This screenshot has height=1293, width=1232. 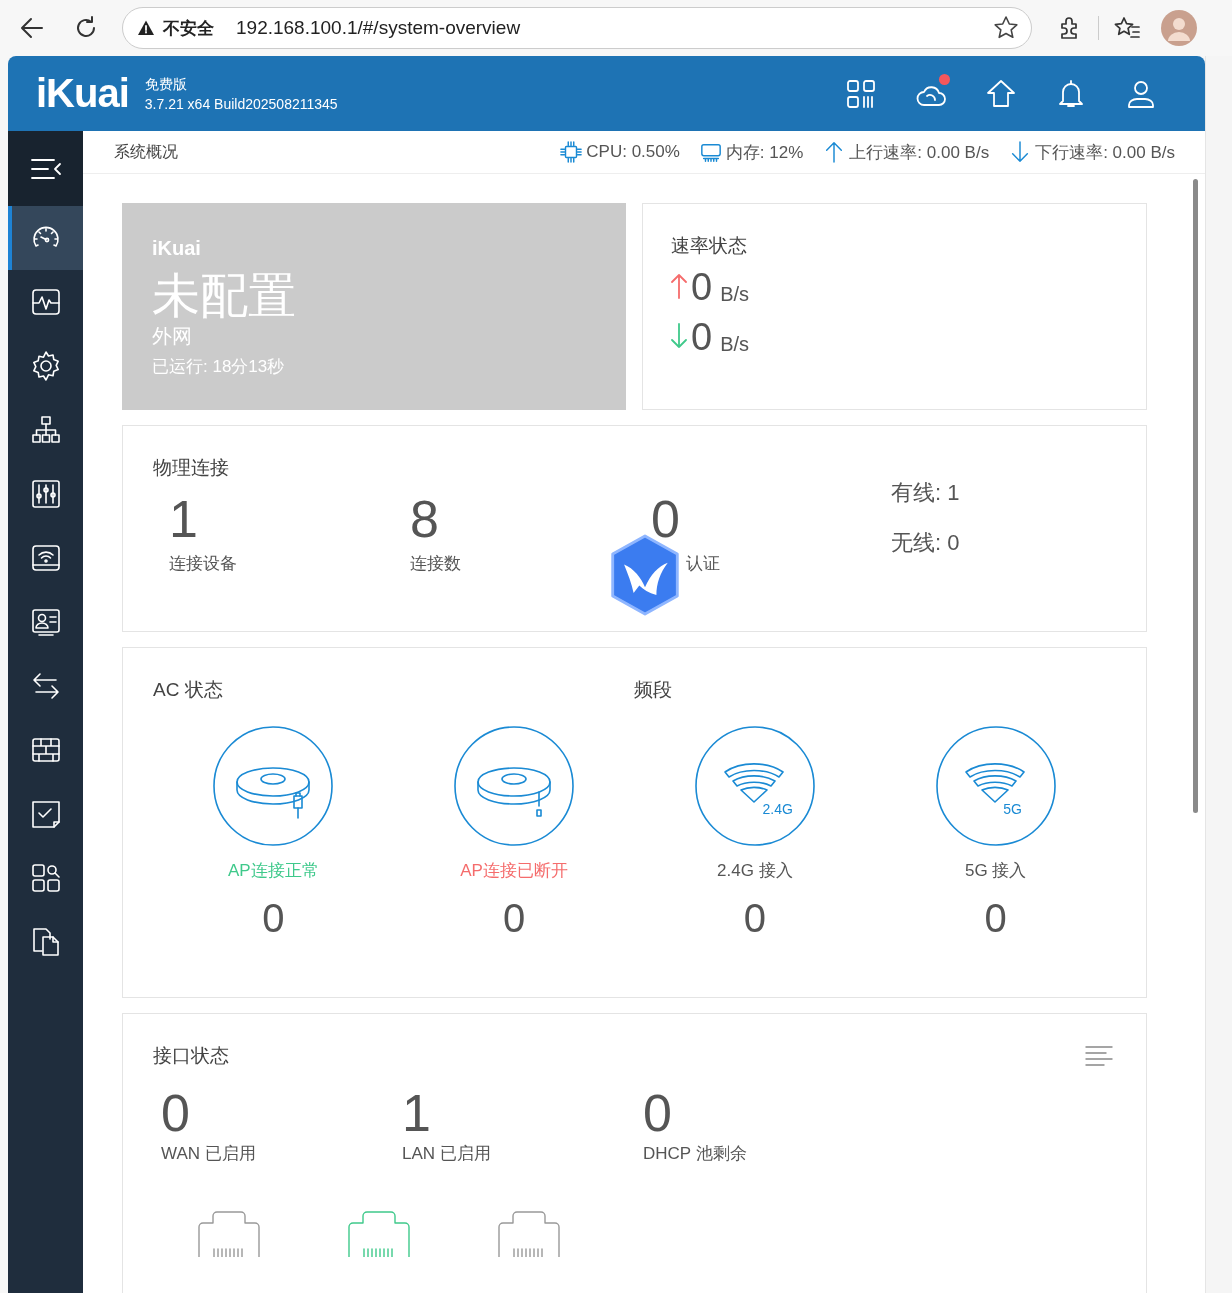 What do you see at coordinates (571, 152) in the screenshot?
I see `cpu-chip-icon` at bounding box center [571, 152].